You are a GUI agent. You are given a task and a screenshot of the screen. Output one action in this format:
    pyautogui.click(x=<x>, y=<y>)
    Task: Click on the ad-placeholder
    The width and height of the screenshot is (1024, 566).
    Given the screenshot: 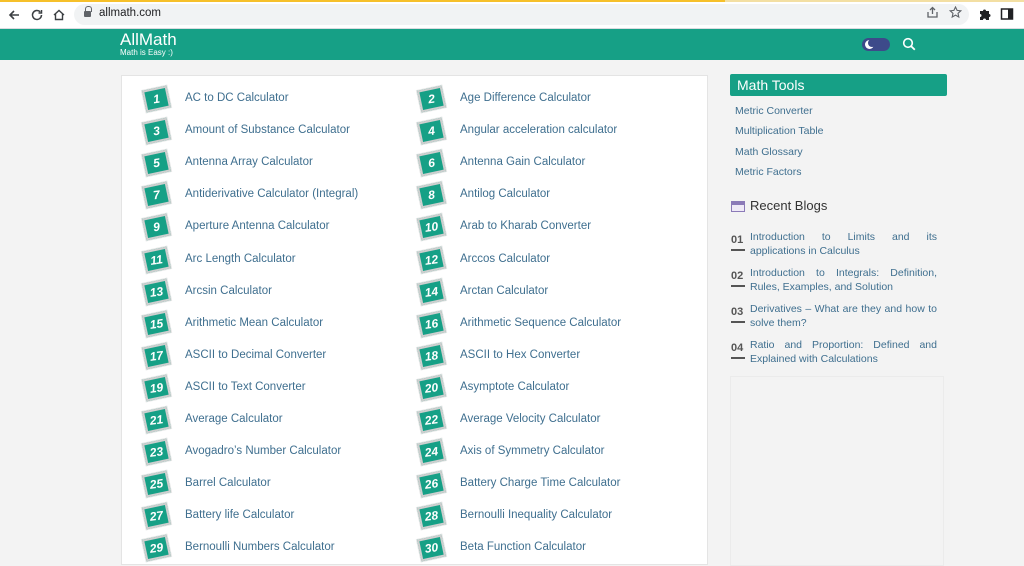 What is the action you would take?
    pyautogui.click(x=837, y=471)
    